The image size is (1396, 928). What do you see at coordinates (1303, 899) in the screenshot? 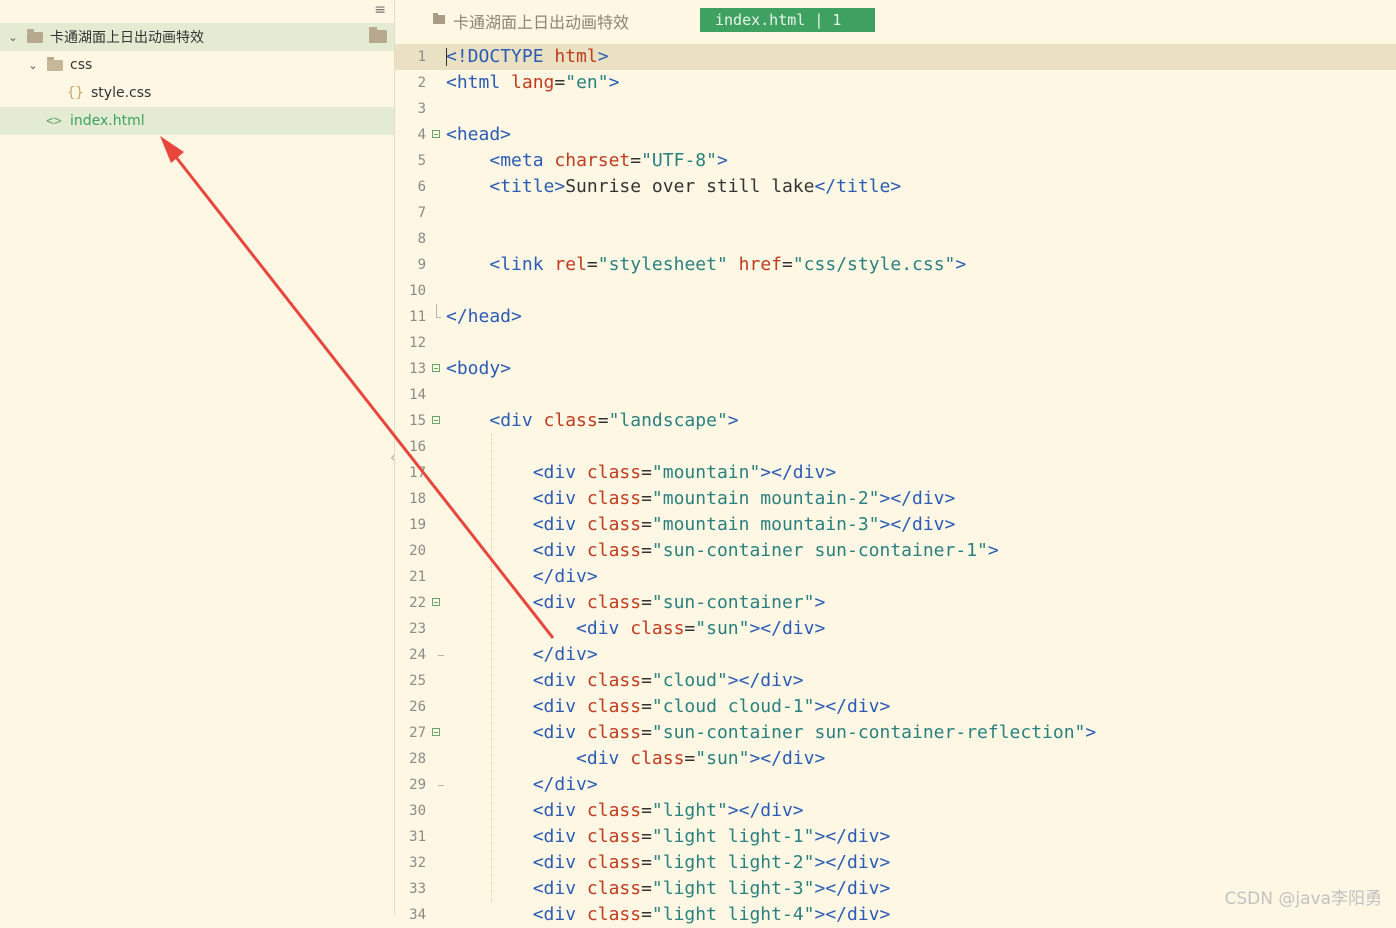
I see `watermark: CSDN @java李阳勇` at bounding box center [1303, 899].